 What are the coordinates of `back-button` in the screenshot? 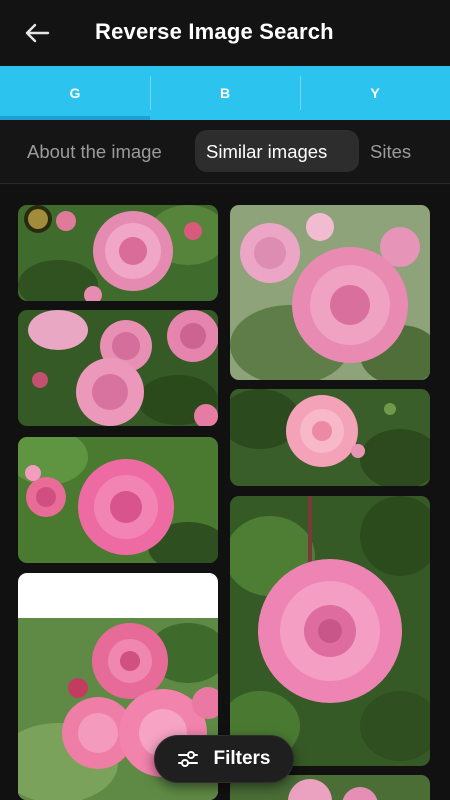 It's located at (37, 33).